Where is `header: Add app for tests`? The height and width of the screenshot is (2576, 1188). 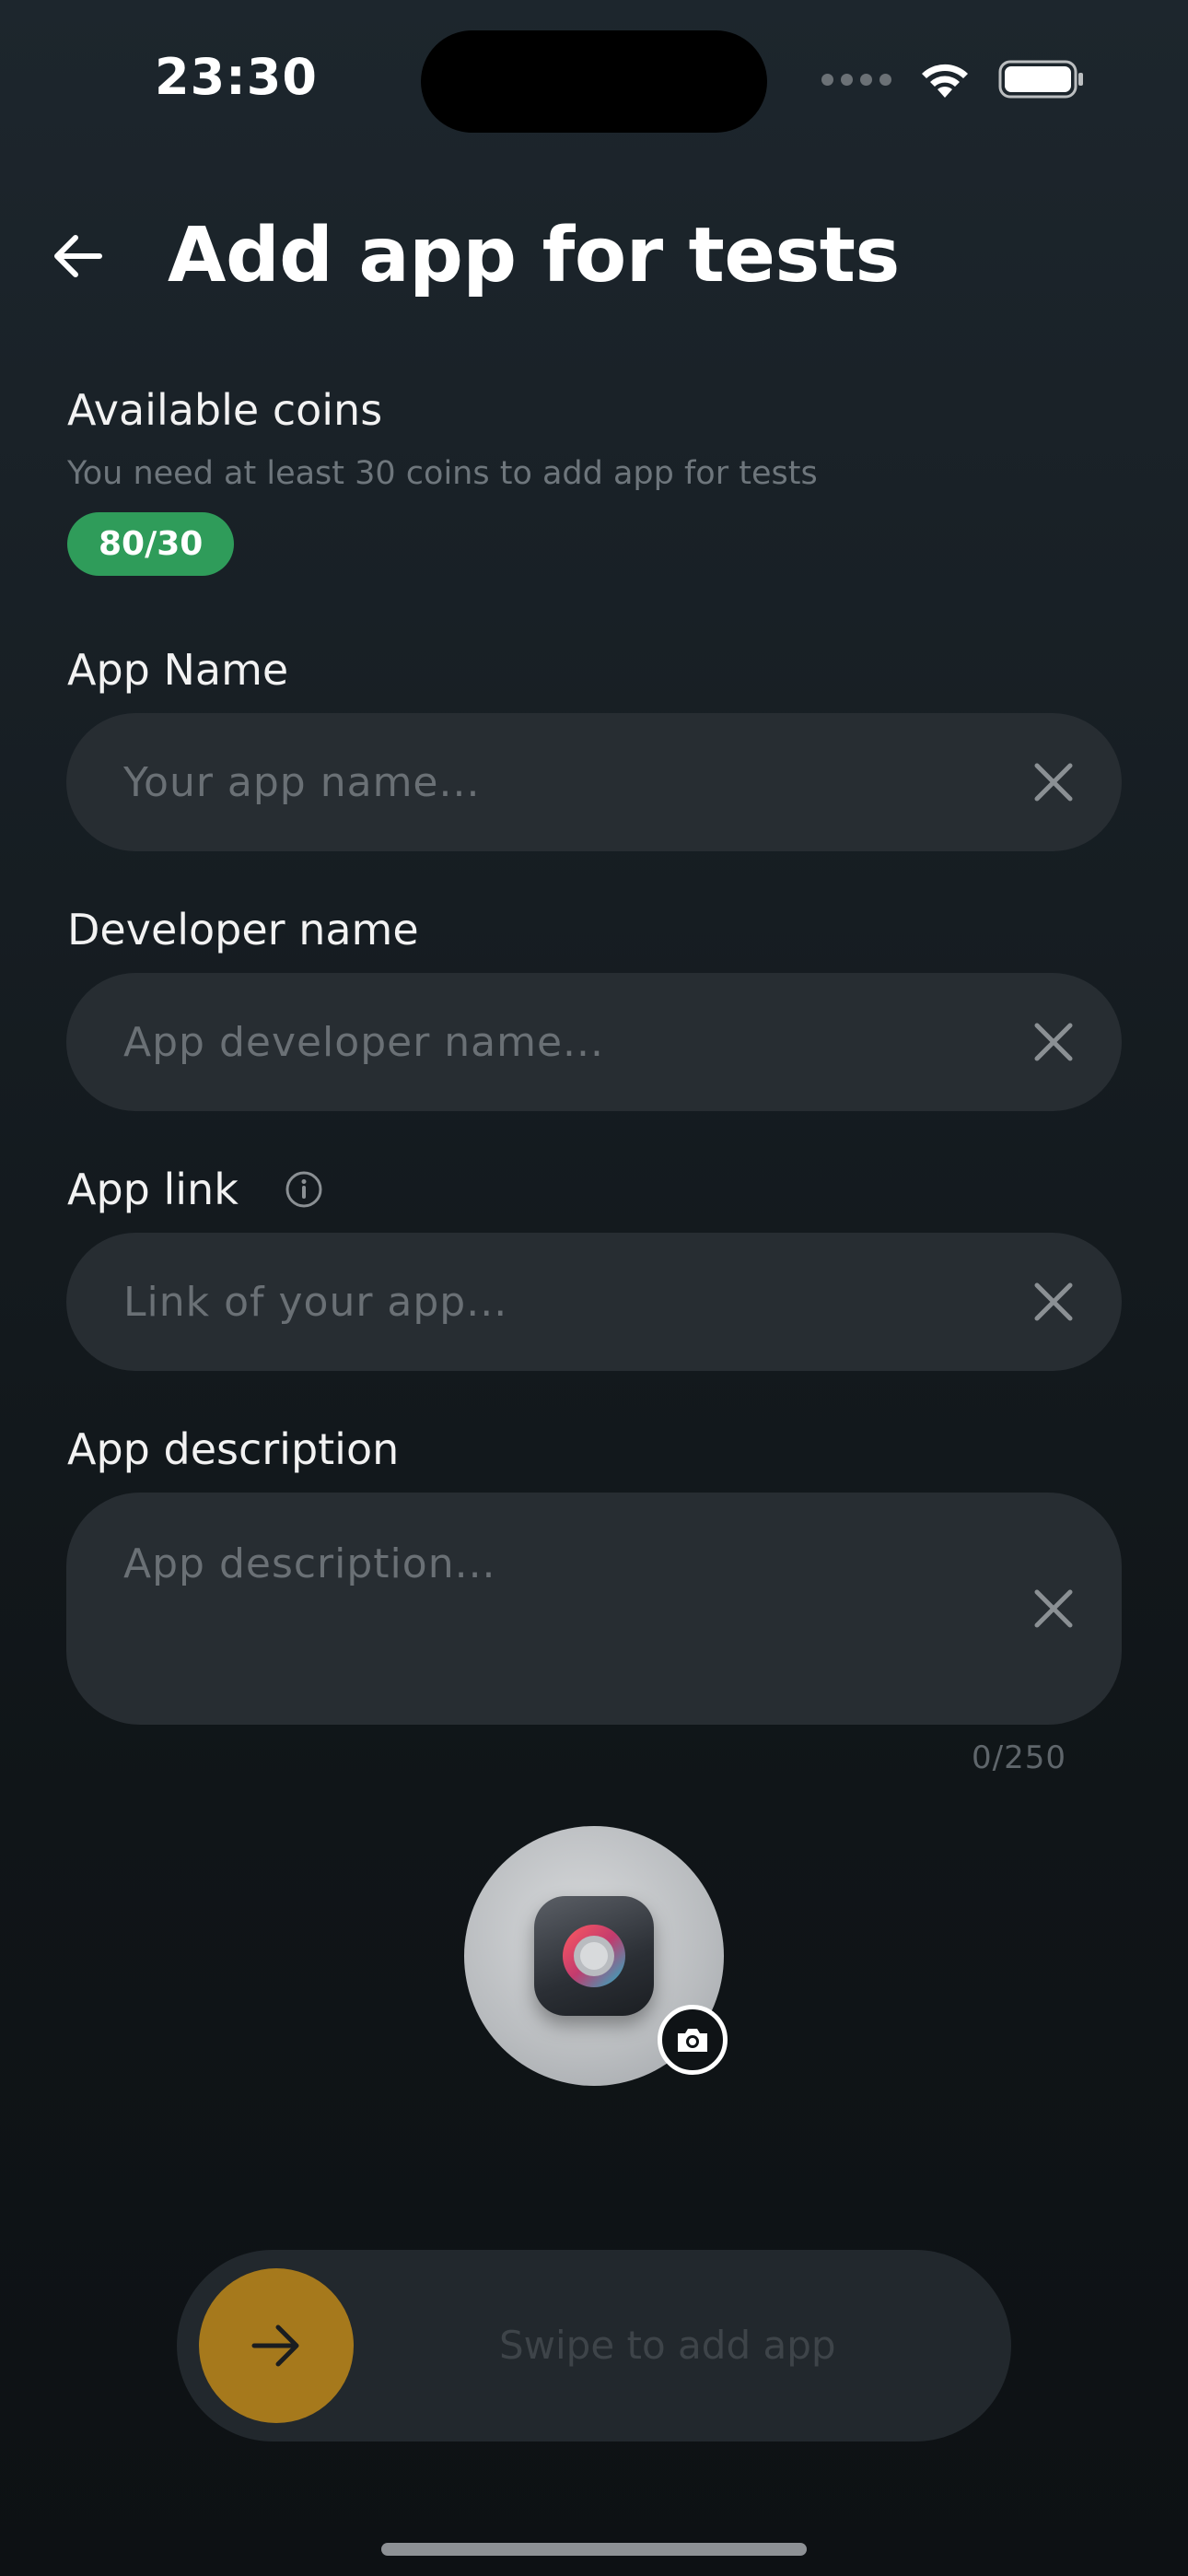 header: Add app for tests is located at coordinates (470, 256).